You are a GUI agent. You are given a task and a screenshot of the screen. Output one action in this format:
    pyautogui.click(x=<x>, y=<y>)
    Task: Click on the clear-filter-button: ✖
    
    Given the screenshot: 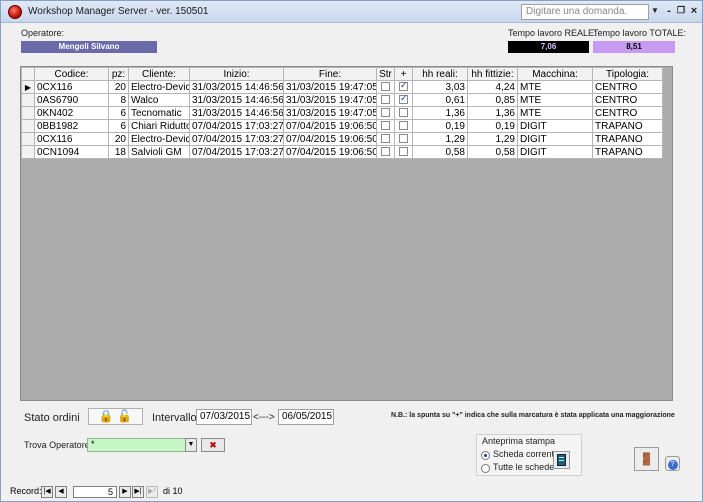 What is the action you would take?
    pyautogui.click(x=213, y=445)
    